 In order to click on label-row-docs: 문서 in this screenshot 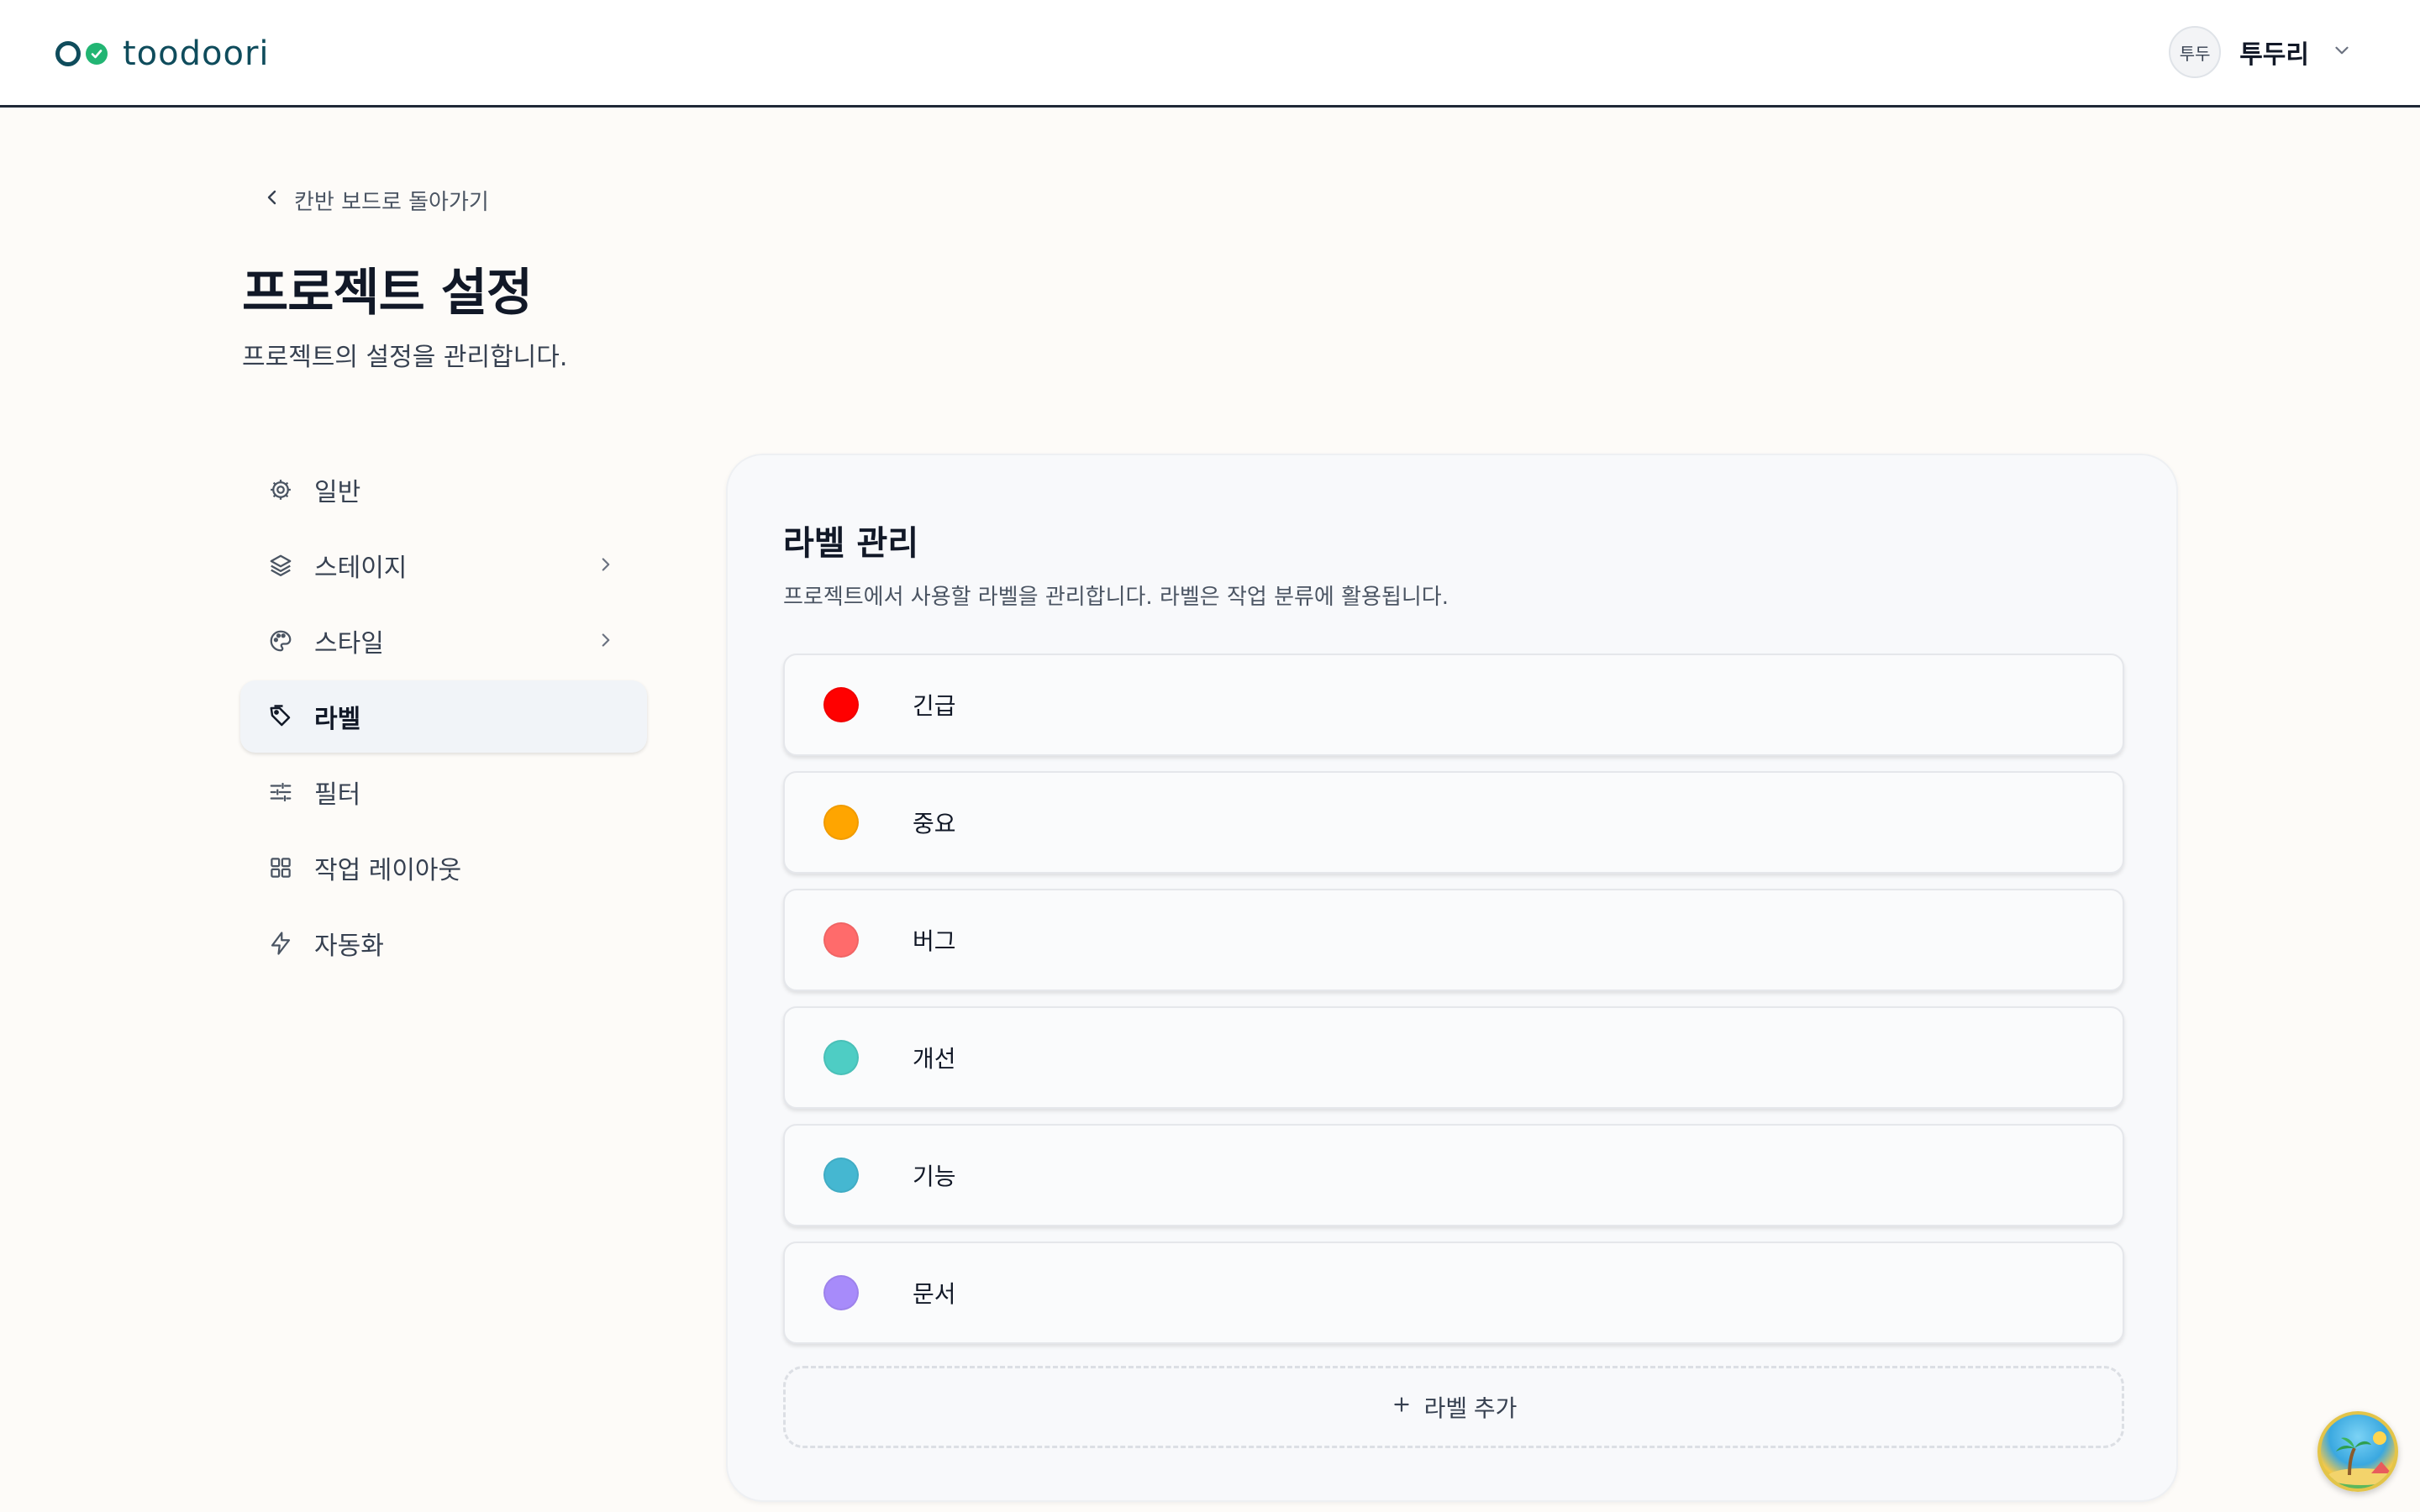, I will do `click(1453, 1293)`.